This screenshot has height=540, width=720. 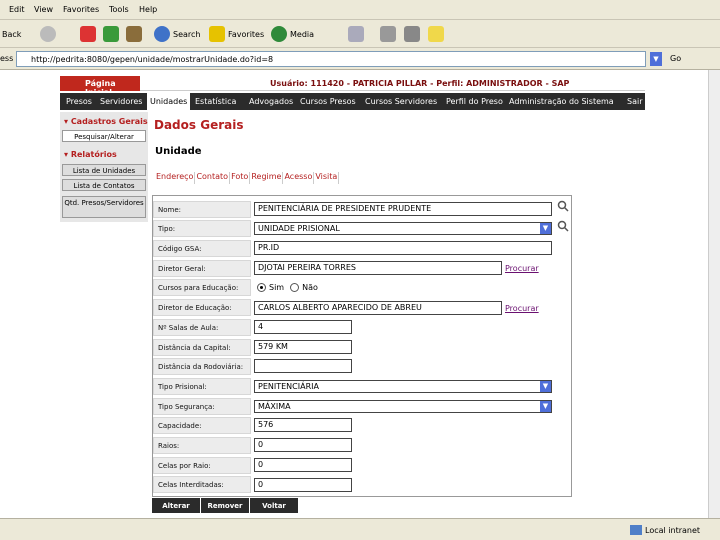 What do you see at coordinates (271, 101) in the screenshot?
I see `nav-advogados: Advogados` at bounding box center [271, 101].